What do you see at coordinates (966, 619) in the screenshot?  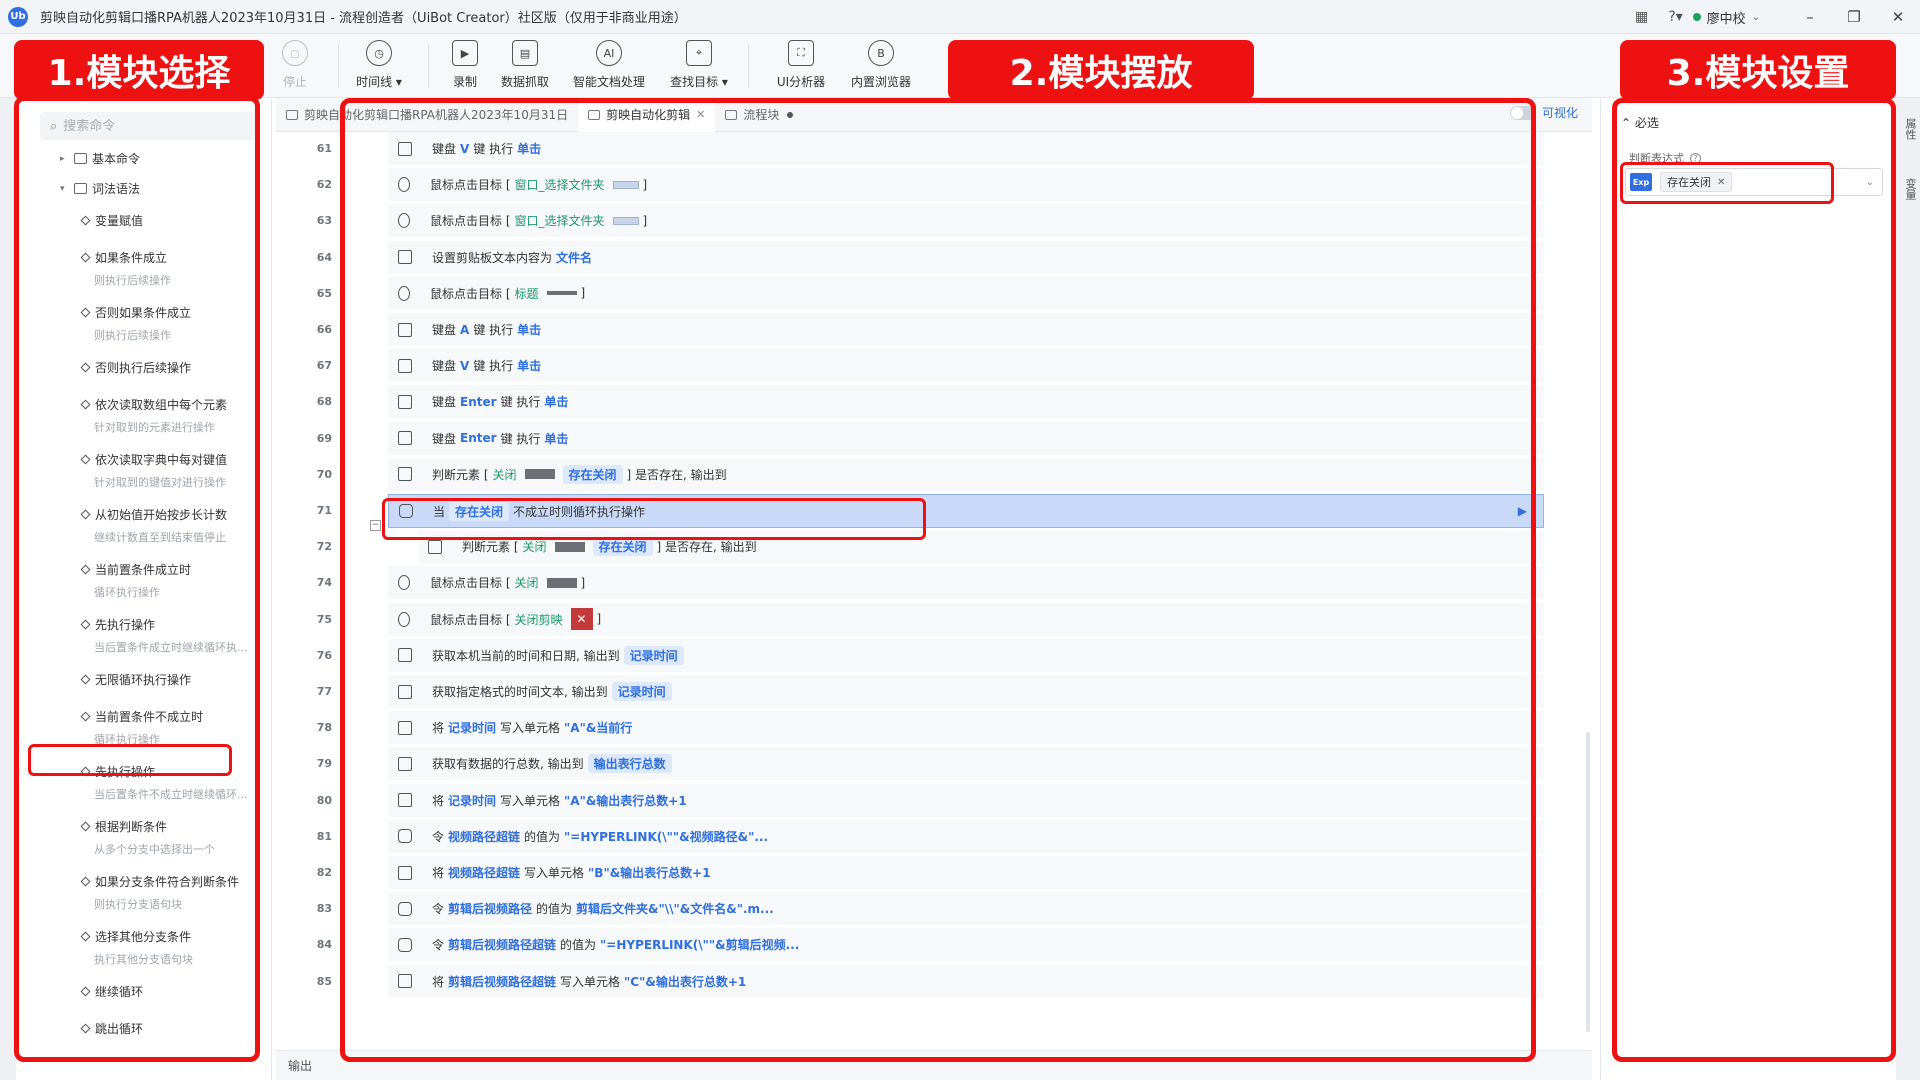 I see `code-row: 鼠标点击目标 [关闭剪映 ✕]` at bounding box center [966, 619].